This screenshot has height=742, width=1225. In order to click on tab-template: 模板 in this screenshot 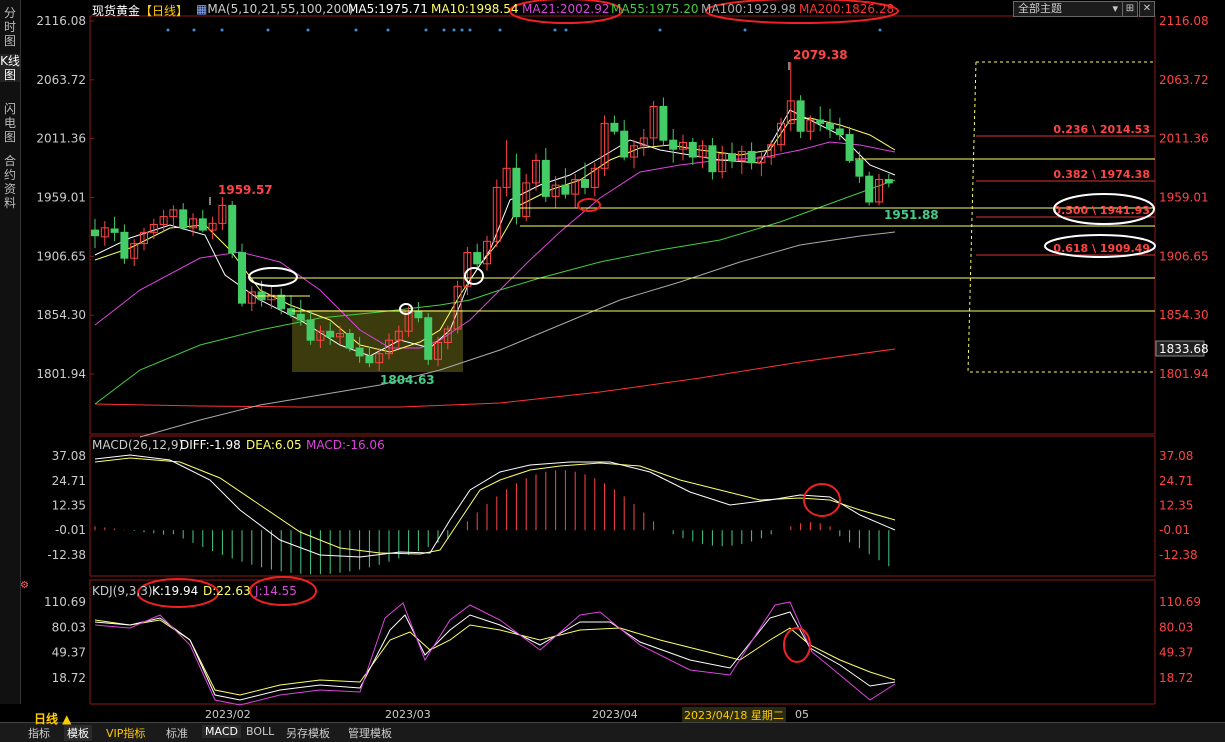, I will do `click(78, 733)`.